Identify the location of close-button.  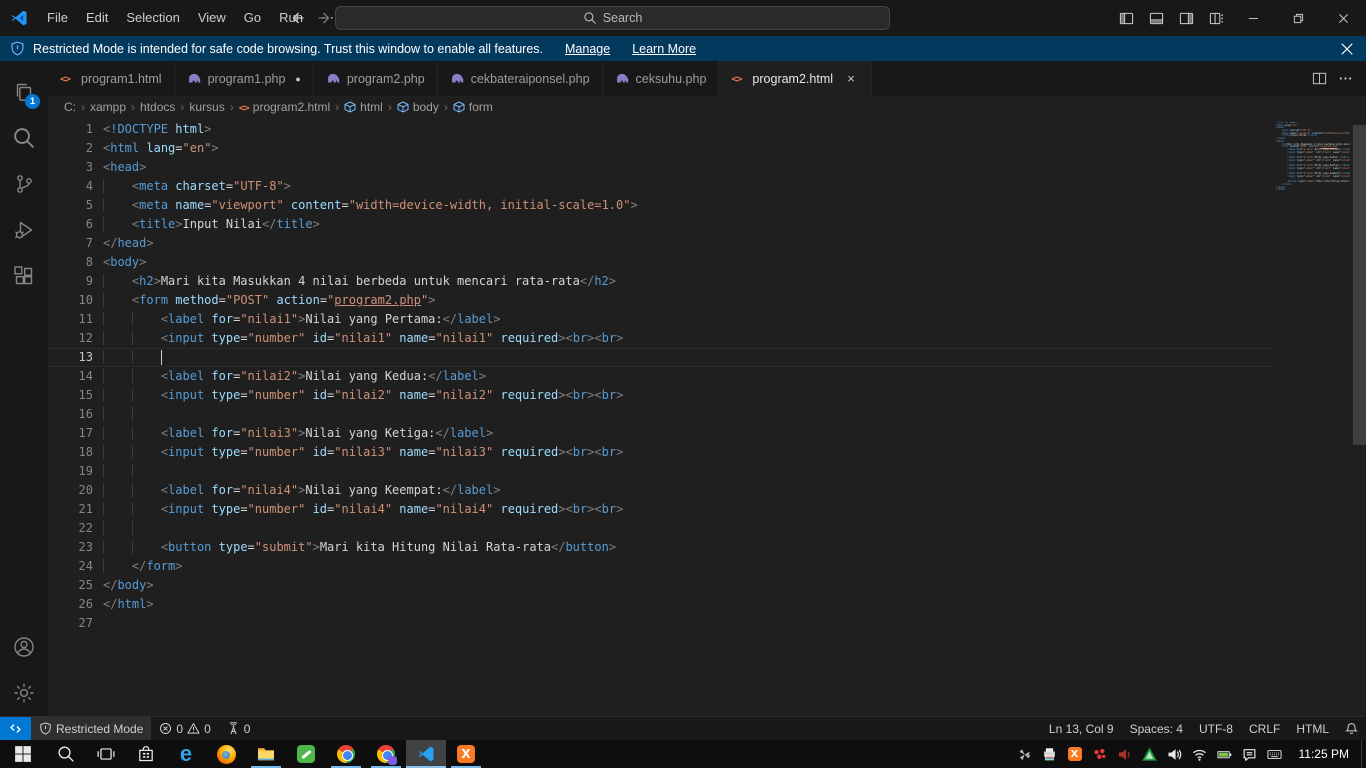
(1343, 18).